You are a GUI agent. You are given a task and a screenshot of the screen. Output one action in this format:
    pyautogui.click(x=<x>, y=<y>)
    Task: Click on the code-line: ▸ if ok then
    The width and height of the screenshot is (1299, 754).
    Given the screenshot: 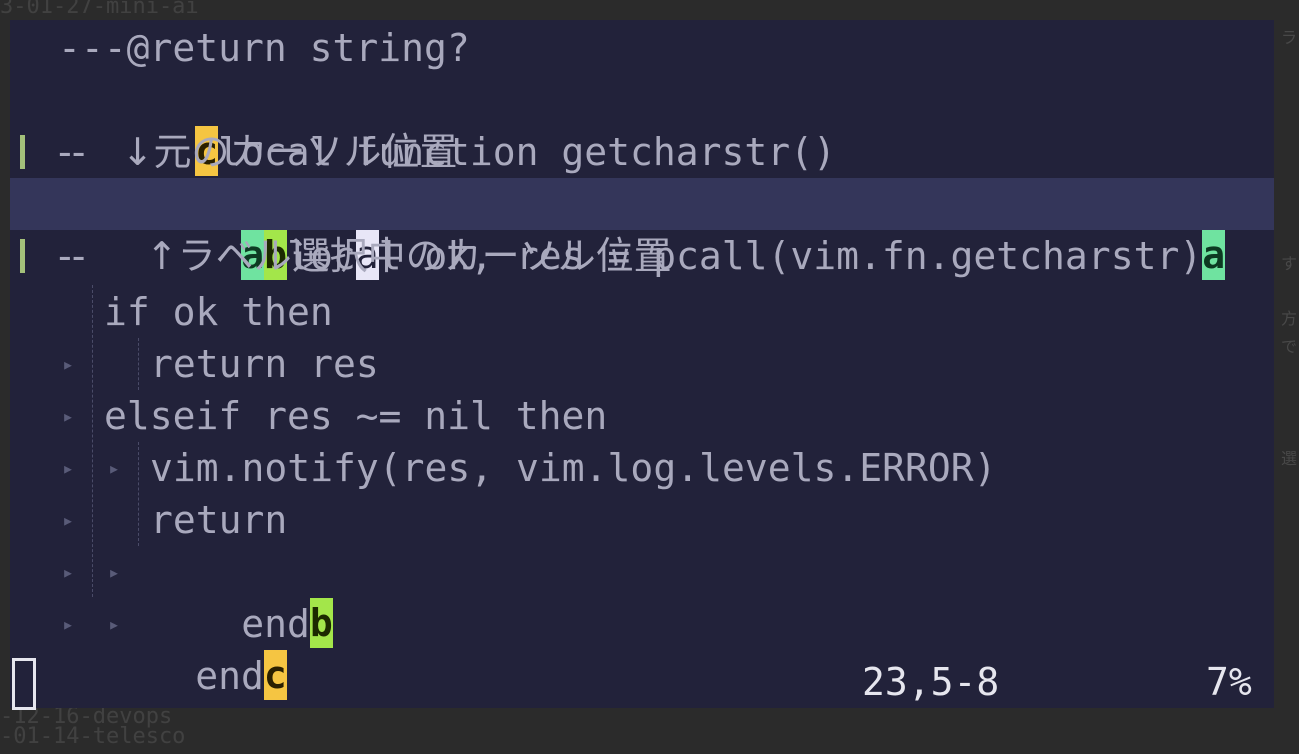 What is the action you would take?
    pyautogui.click(x=642, y=331)
    